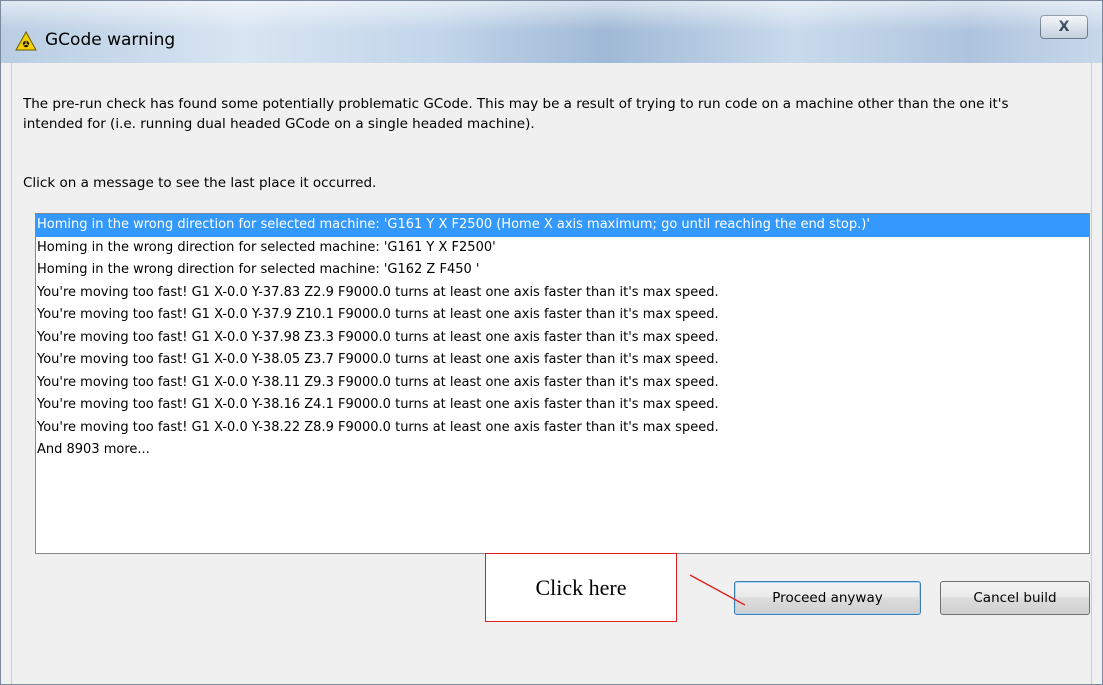  Describe the element at coordinates (26, 41) in the screenshot. I see `warning-triangle-icon` at that location.